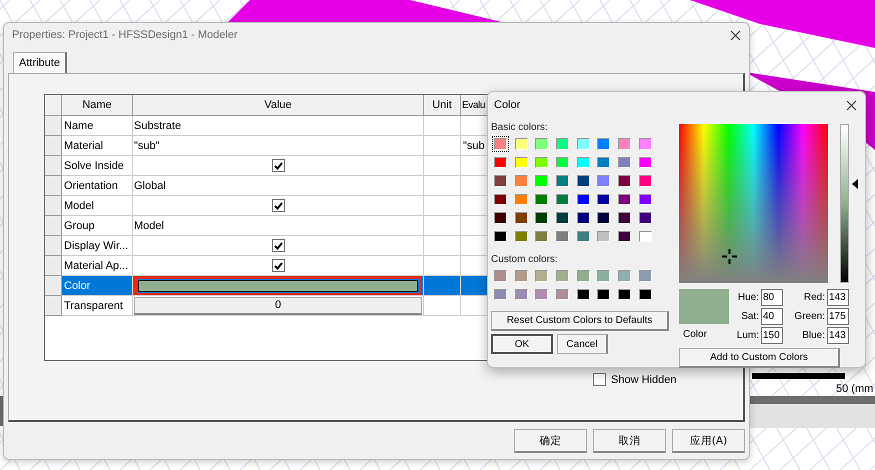 This screenshot has height=470, width=875. Describe the element at coordinates (97, 306) in the screenshot. I see `property-name: Transparent` at that location.